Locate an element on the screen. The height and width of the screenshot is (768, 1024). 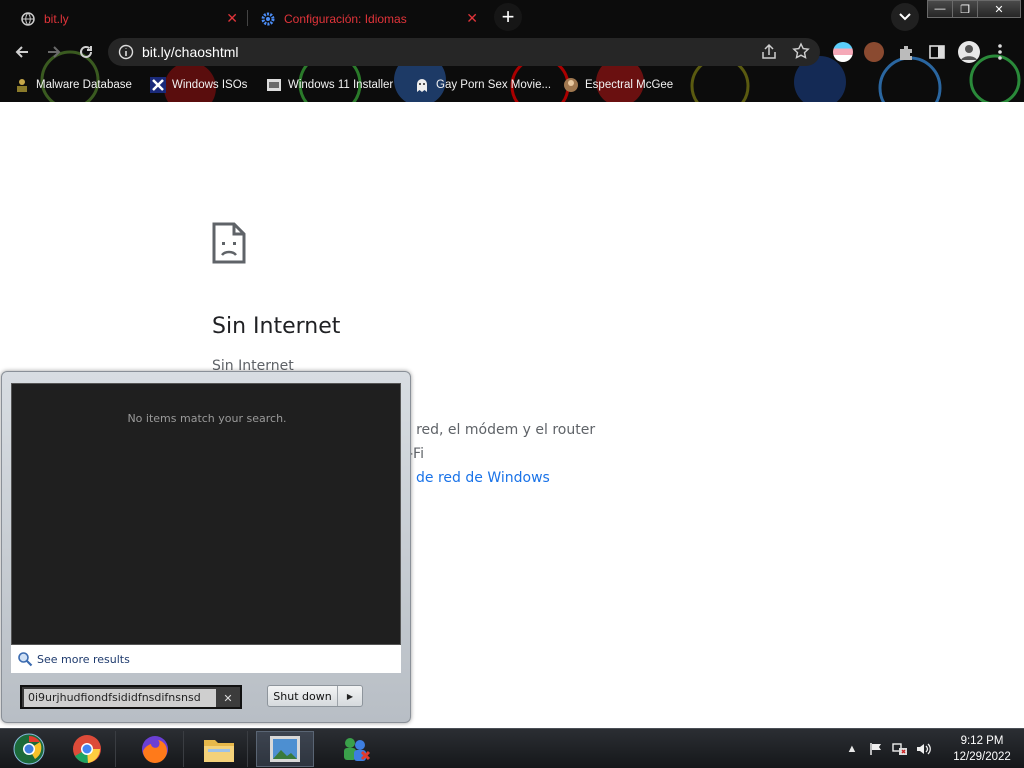
reload-icon is located at coordinates (86, 51).